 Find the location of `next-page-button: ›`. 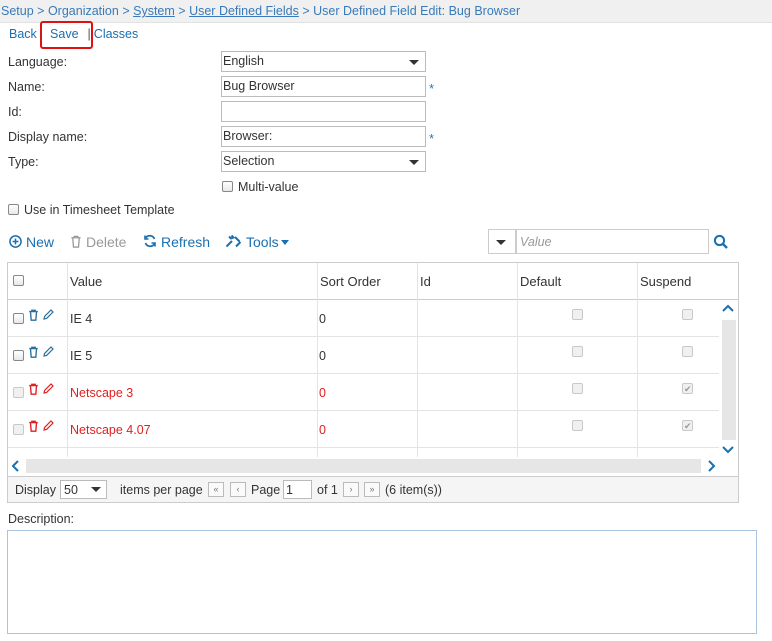

next-page-button: › is located at coordinates (351, 489).